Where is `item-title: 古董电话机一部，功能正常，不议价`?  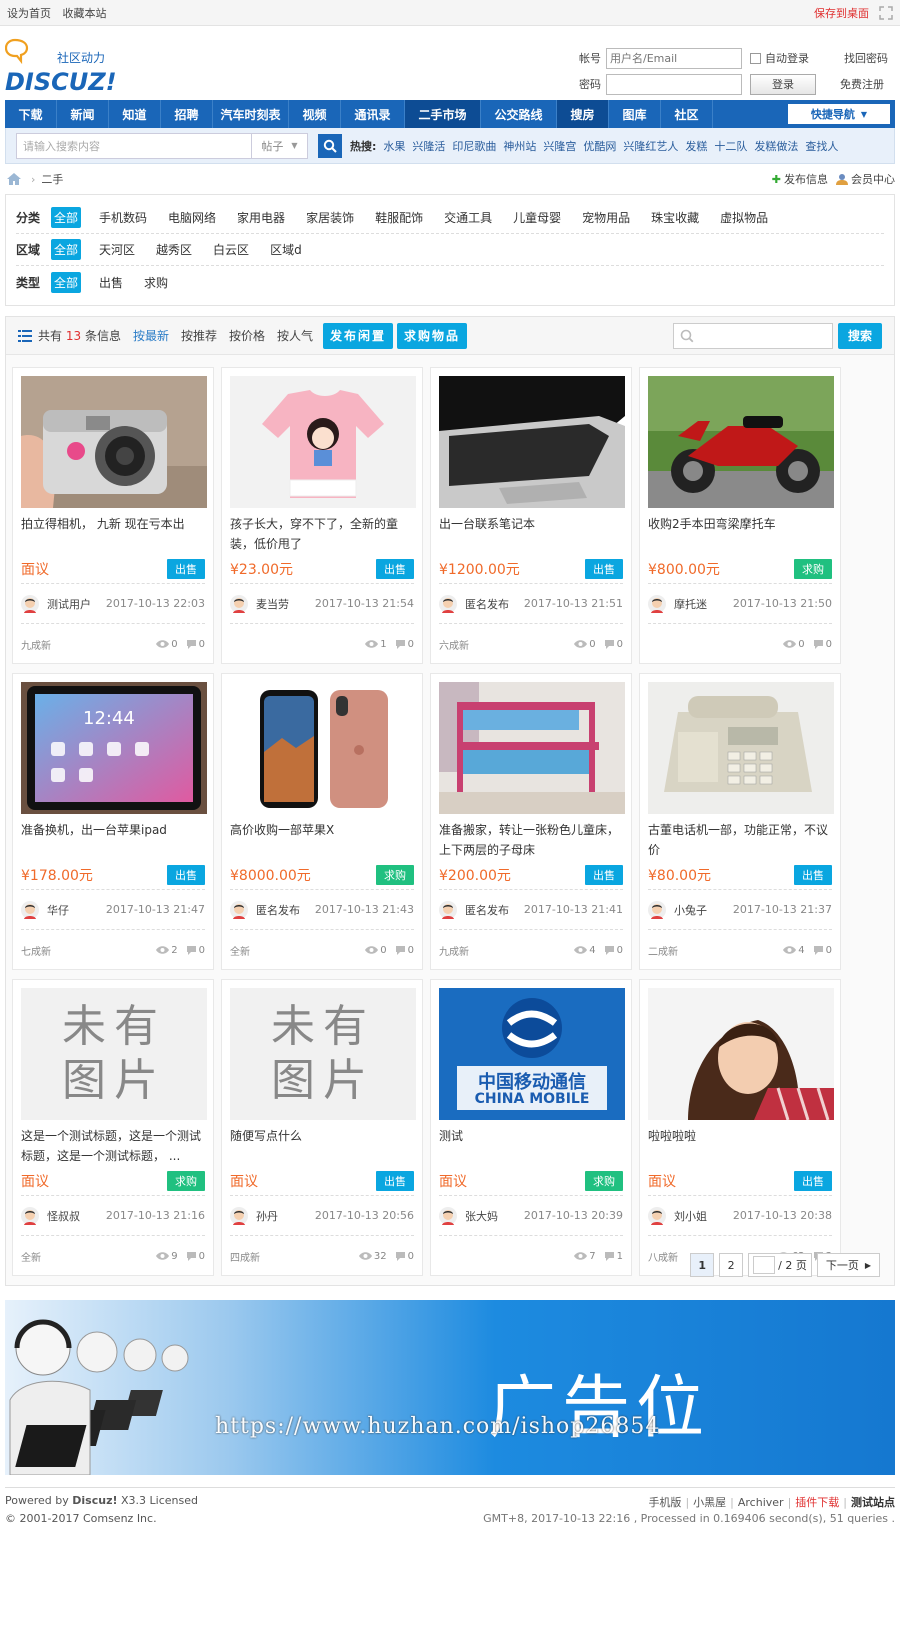
item-title: 古董电话机一部，功能正常，不议价 is located at coordinates (740, 840).